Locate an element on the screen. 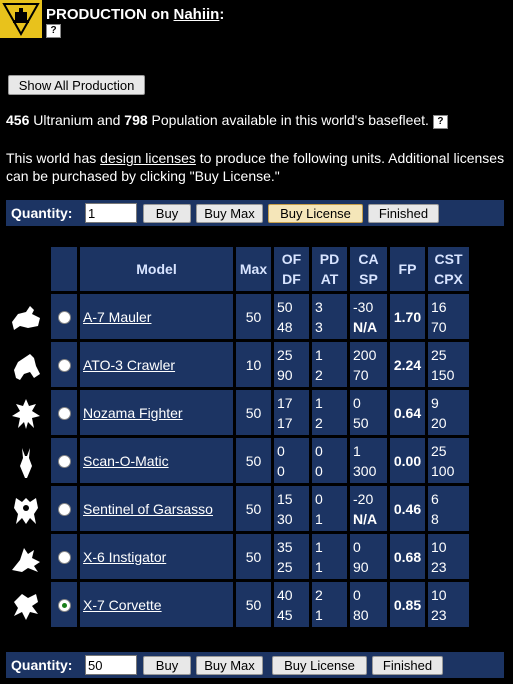 Image resolution: width=513 pixels, height=684 pixels. table-row: A-7 Mauler 50 50 48 3 3 -30 N/A 1.70 16 70 is located at coordinates (260, 316).